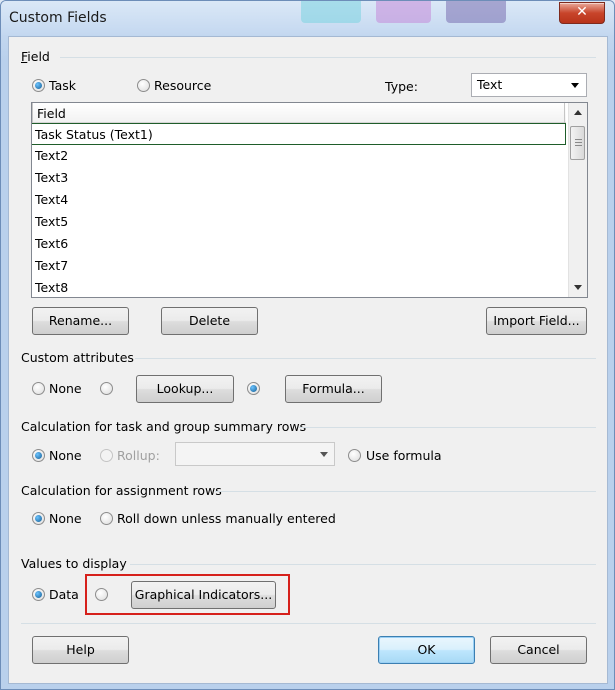 The width and height of the screenshot is (615, 690). I want to click on delete-button: Delete, so click(209, 321).